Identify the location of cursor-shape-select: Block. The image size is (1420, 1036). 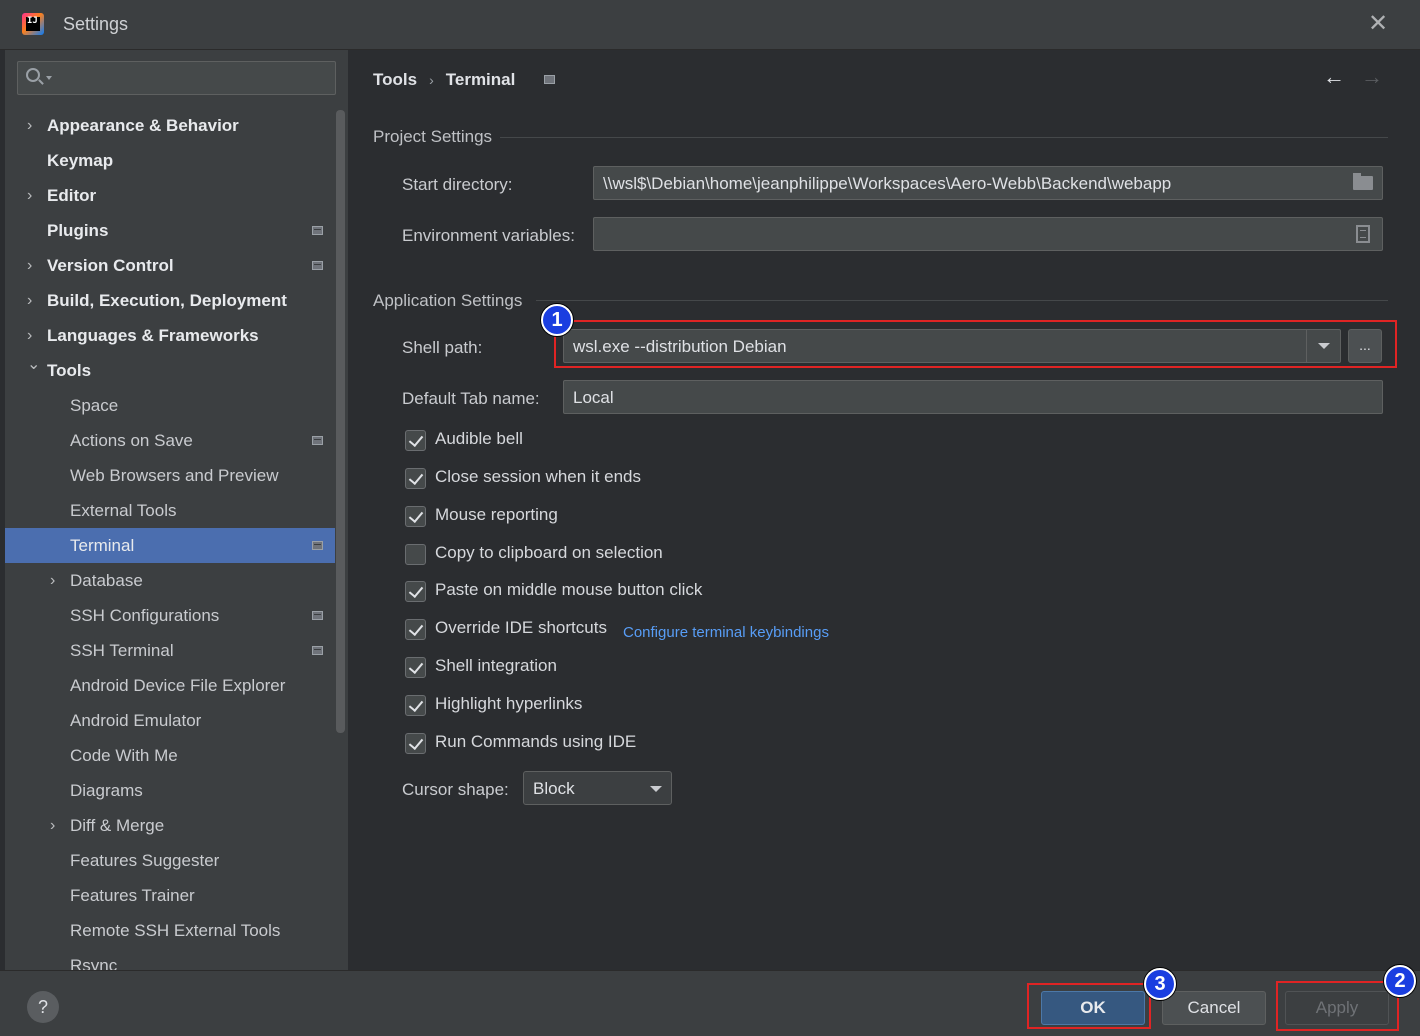
(597, 788).